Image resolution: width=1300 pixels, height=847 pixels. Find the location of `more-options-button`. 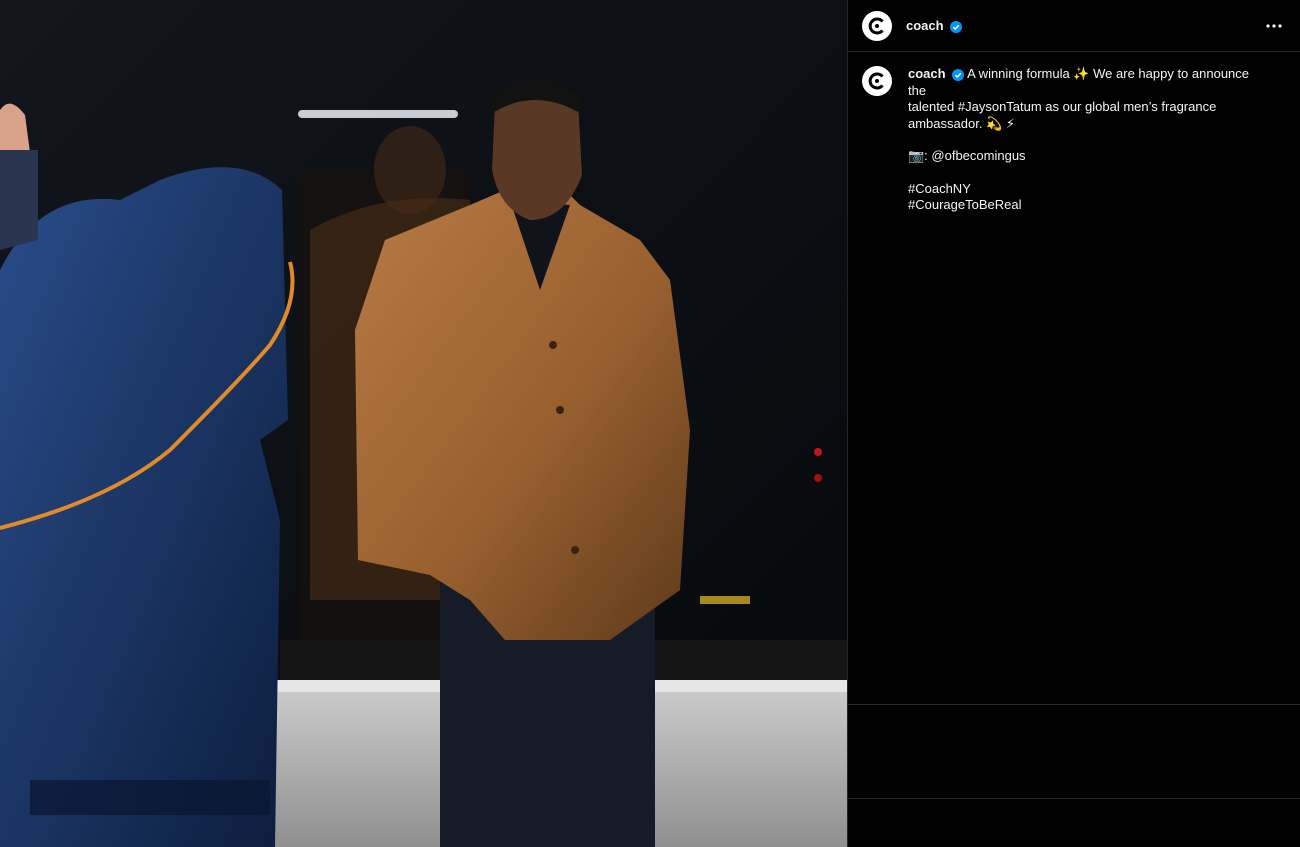

more-options-button is located at coordinates (1274, 26).